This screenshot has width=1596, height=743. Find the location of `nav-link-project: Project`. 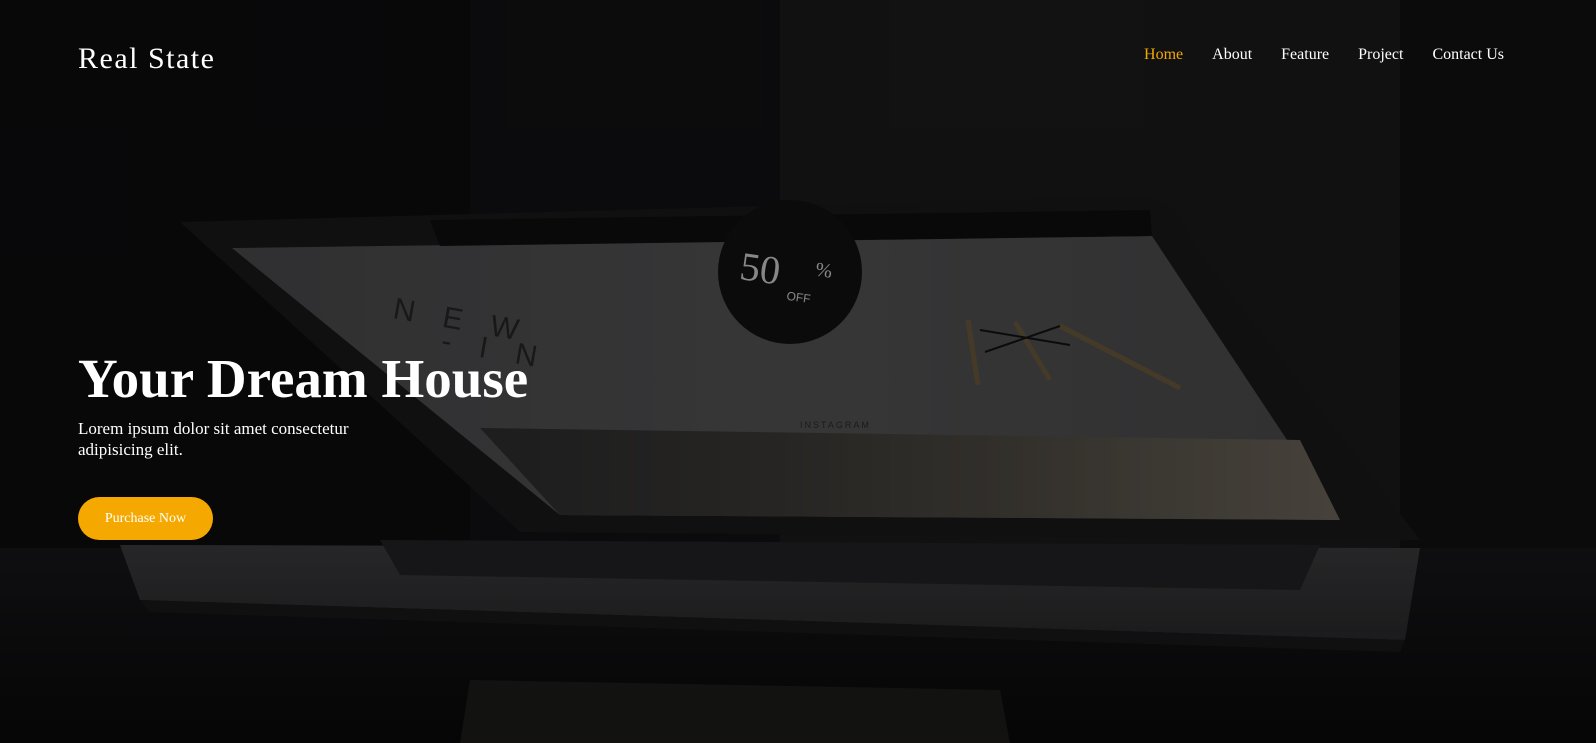

nav-link-project: Project is located at coordinates (1380, 55).